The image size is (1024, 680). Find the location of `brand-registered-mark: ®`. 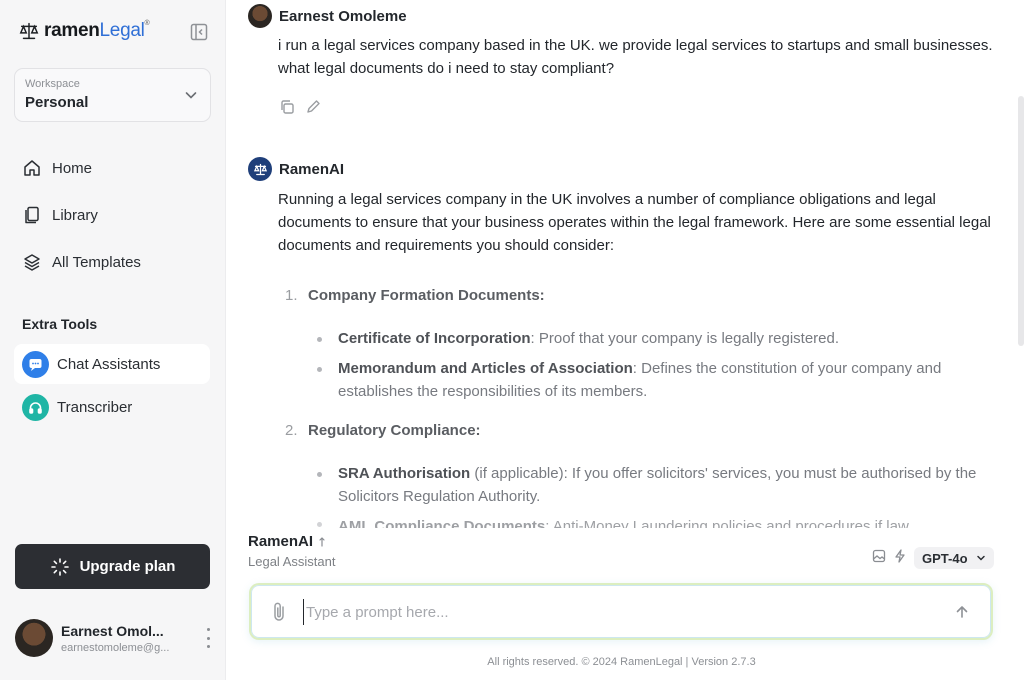

brand-registered-mark: ® is located at coordinates (147, 23).